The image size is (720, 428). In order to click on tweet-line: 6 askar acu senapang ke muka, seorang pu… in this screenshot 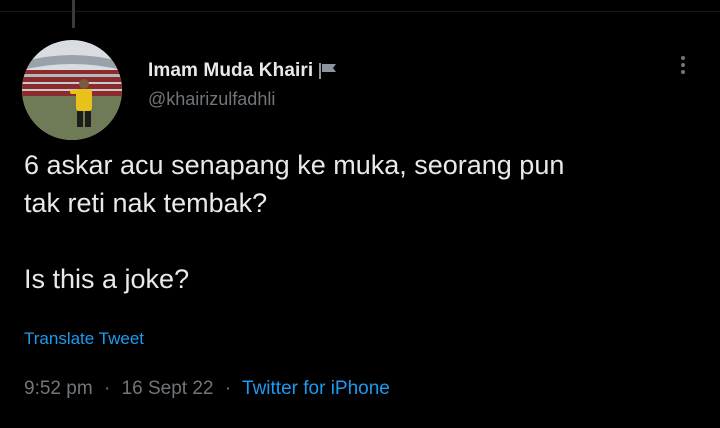, I will do `click(294, 165)`.